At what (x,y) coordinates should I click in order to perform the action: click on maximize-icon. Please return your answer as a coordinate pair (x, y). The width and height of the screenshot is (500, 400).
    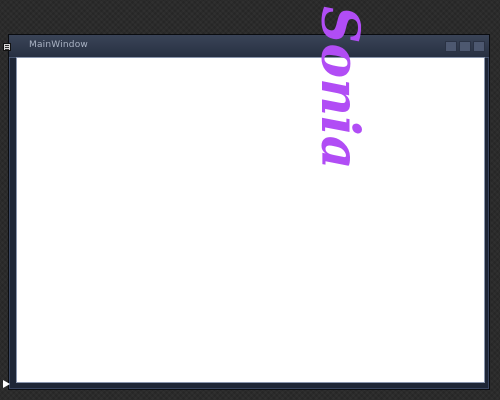
    Looking at the image, I should click on (465, 46).